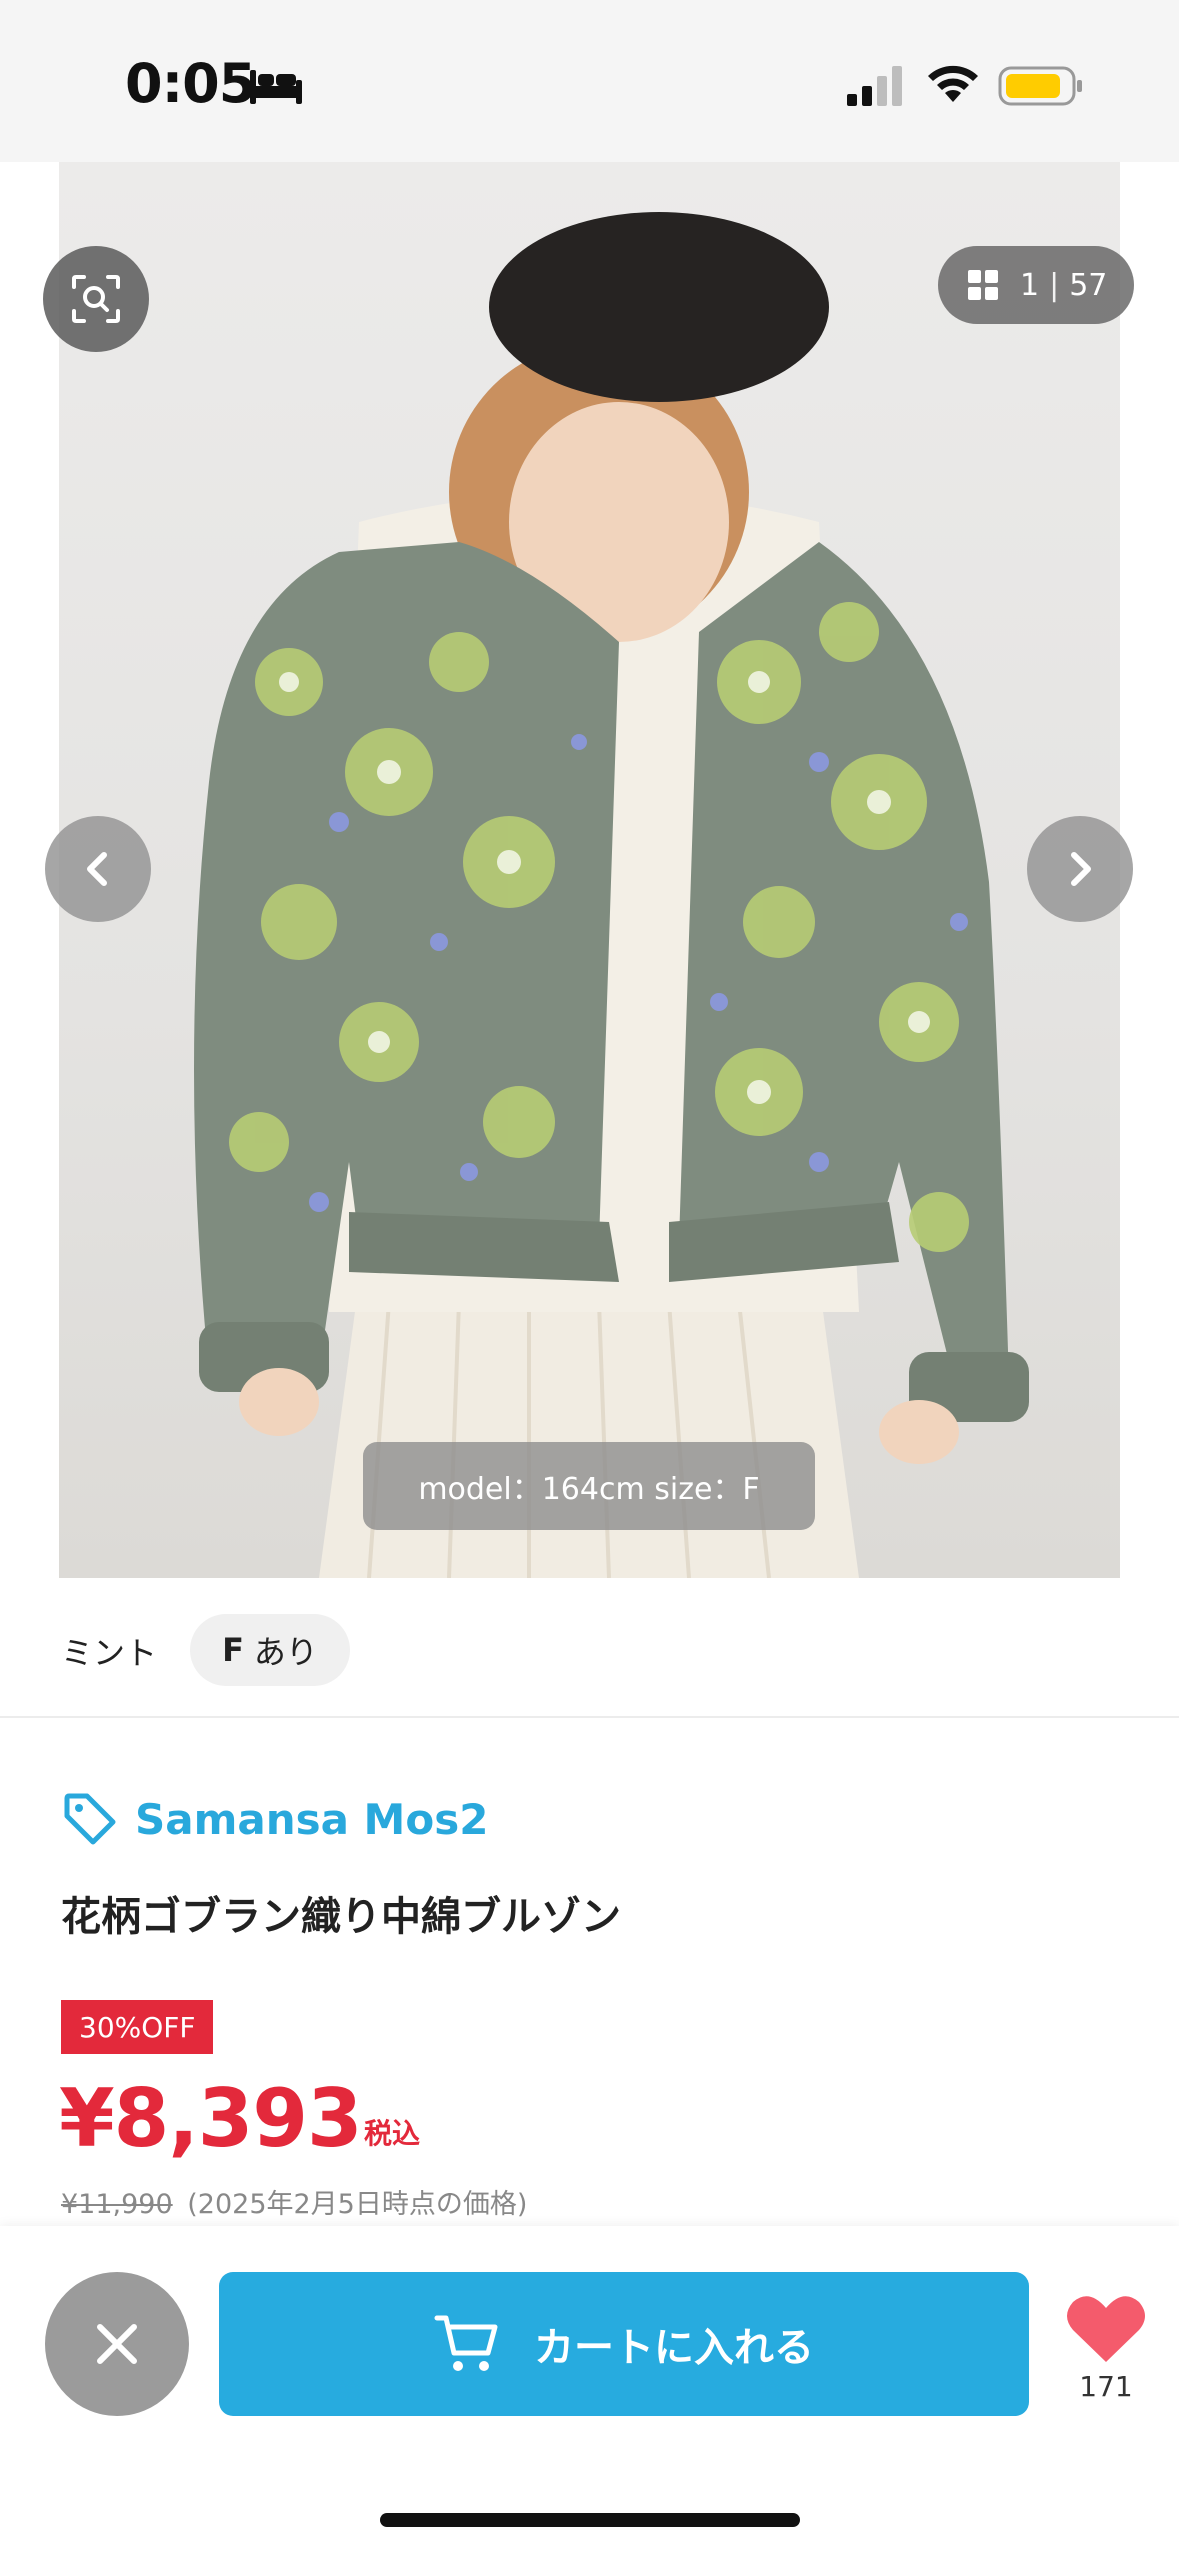 The height and width of the screenshot is (2556, 1179). What do you see at coordinates (285, 1652) in the screenshot?
I see `stock-status: あり` at bounding box center [285, 1652].